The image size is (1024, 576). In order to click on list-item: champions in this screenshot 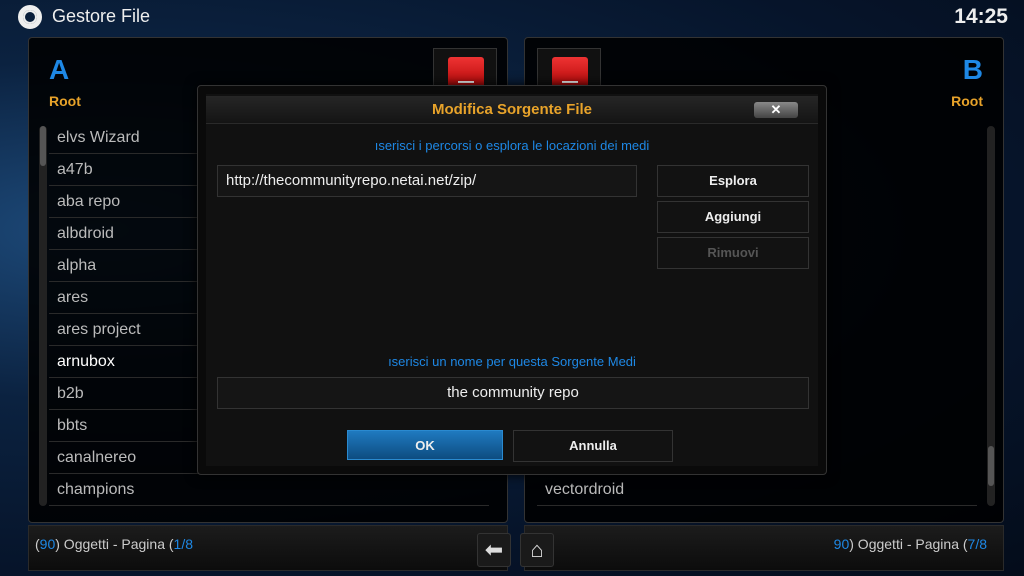, I will do `click(269, 490)`.